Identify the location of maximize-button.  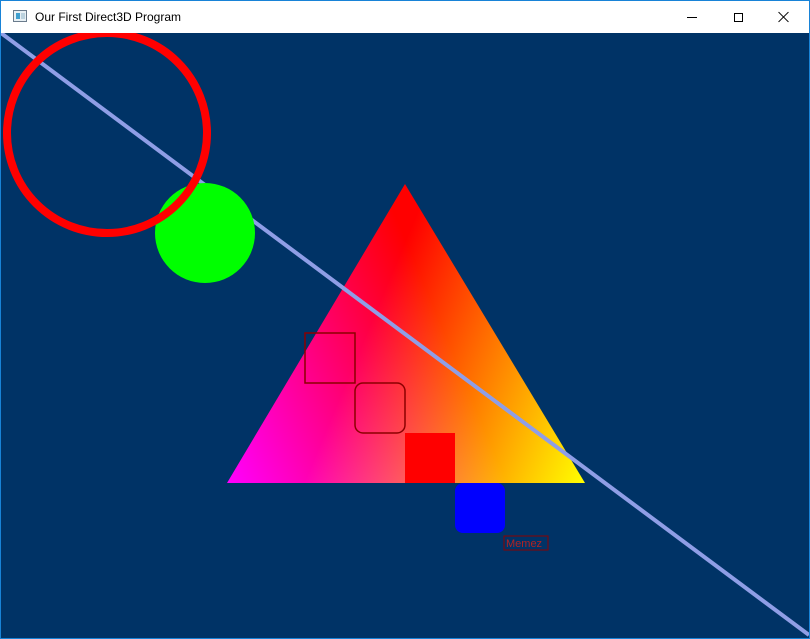
(738, 17).